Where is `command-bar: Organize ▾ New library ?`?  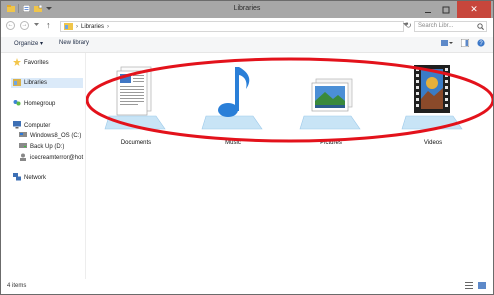 command-bar: Organize ▾ New library ? is located at coordinates (247, 45).